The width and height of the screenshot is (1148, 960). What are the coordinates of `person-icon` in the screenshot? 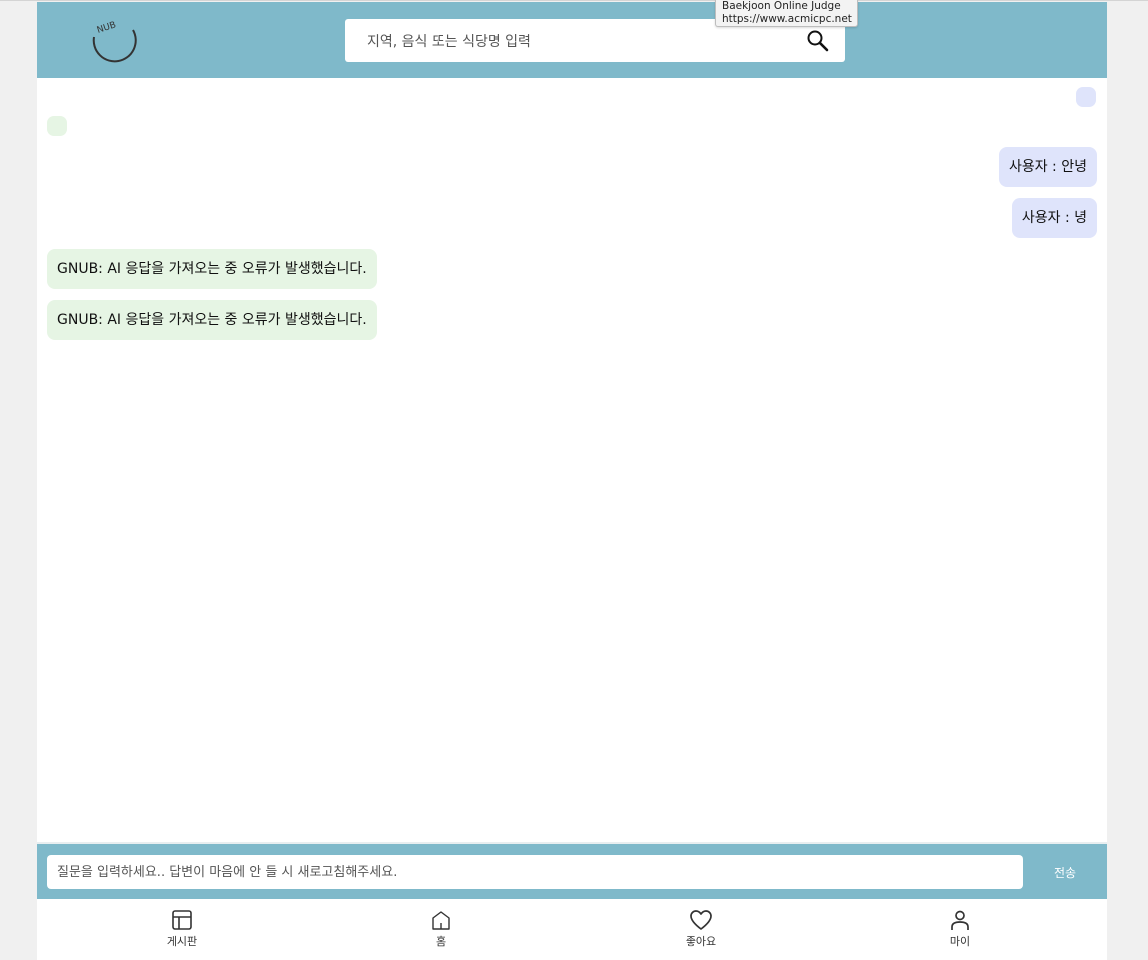 It's located at (960, 920).